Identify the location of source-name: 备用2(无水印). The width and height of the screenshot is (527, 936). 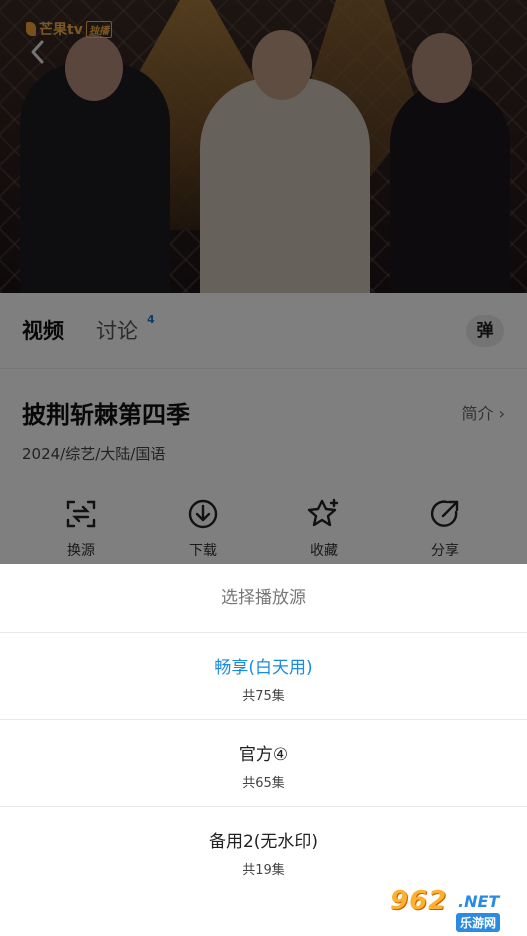
(263, 842).